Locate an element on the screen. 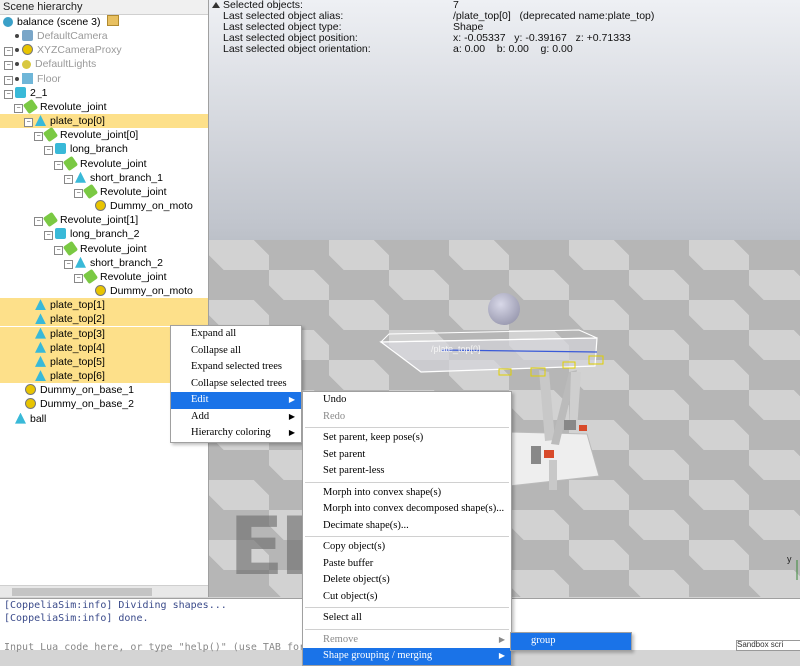  edit-menu-item: Cut object(s) is located at coordinates (407, 597).